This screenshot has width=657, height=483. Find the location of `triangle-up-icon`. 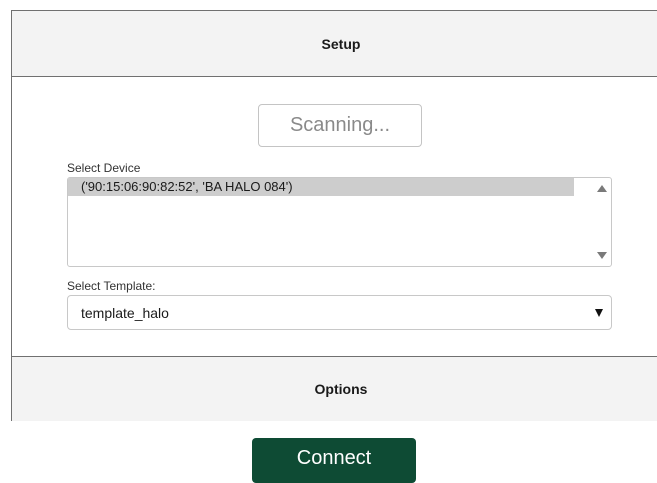

triangle-up-icon is located at coordinates (602, 188).